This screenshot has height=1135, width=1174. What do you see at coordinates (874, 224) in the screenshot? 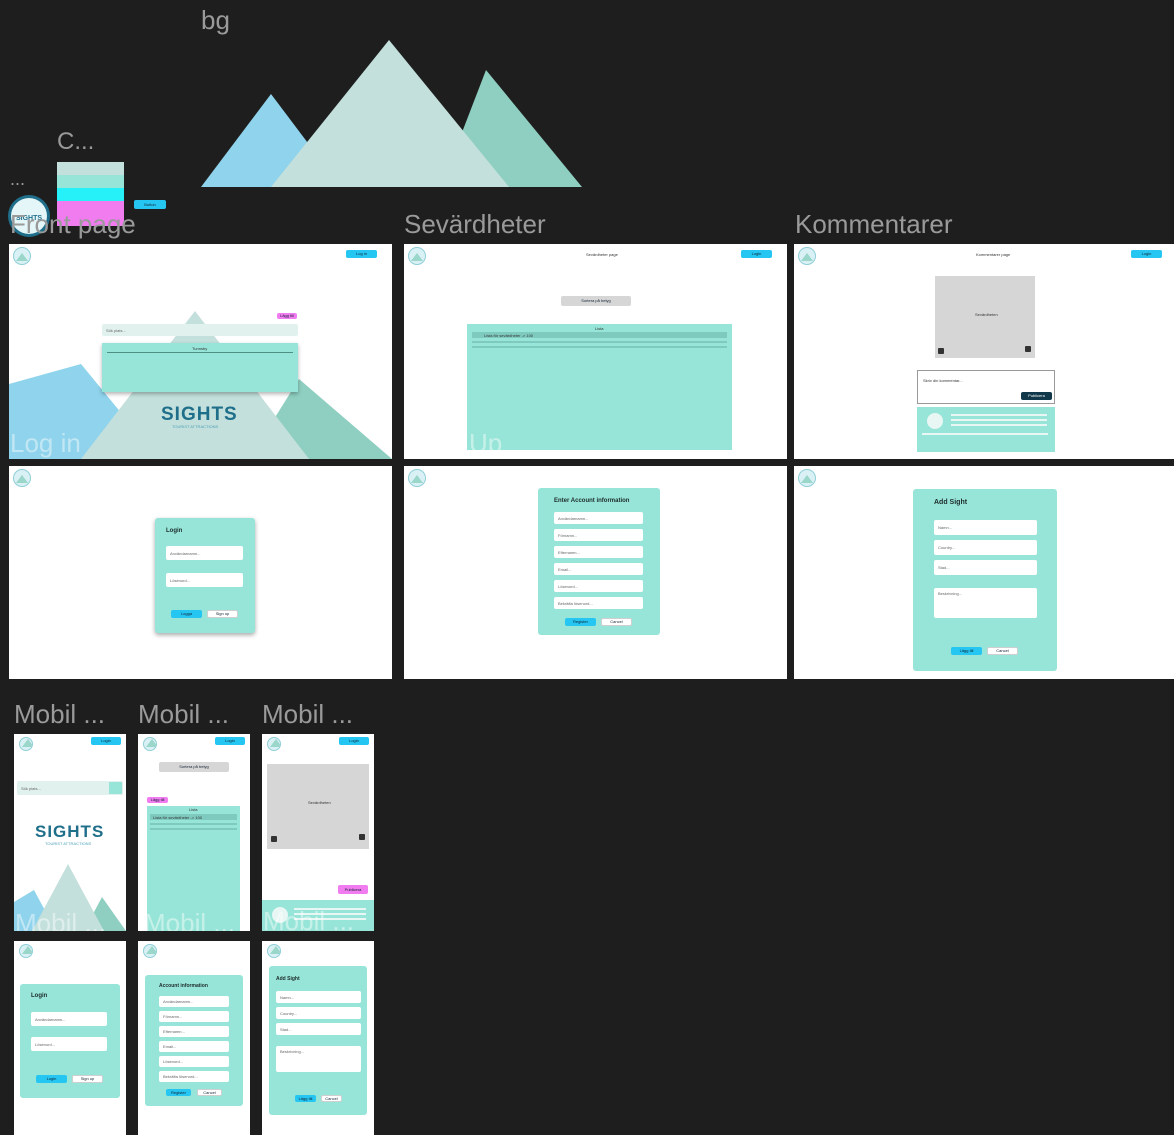
I see `frame-label-kommentarer: Kommentarer` at bounding box center [874, 224].